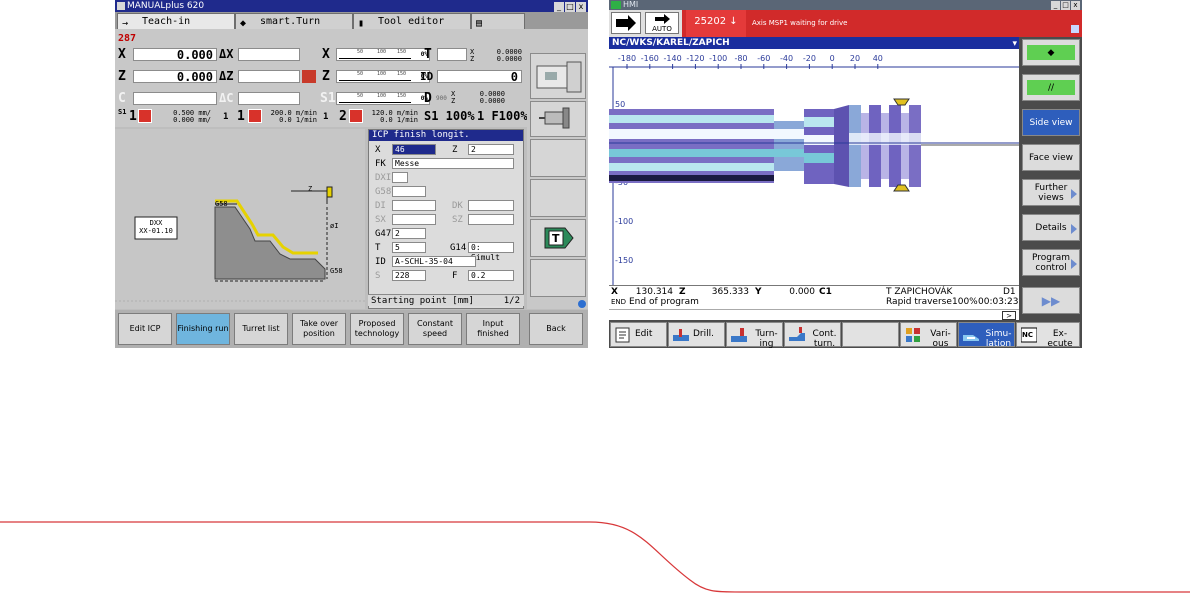 This screenshot has height=595, width=1190. What do you see at coordinates (290, 21) in the screenshot?
I see `tab-label: smart.Turn` at bounding box center [290, 21].